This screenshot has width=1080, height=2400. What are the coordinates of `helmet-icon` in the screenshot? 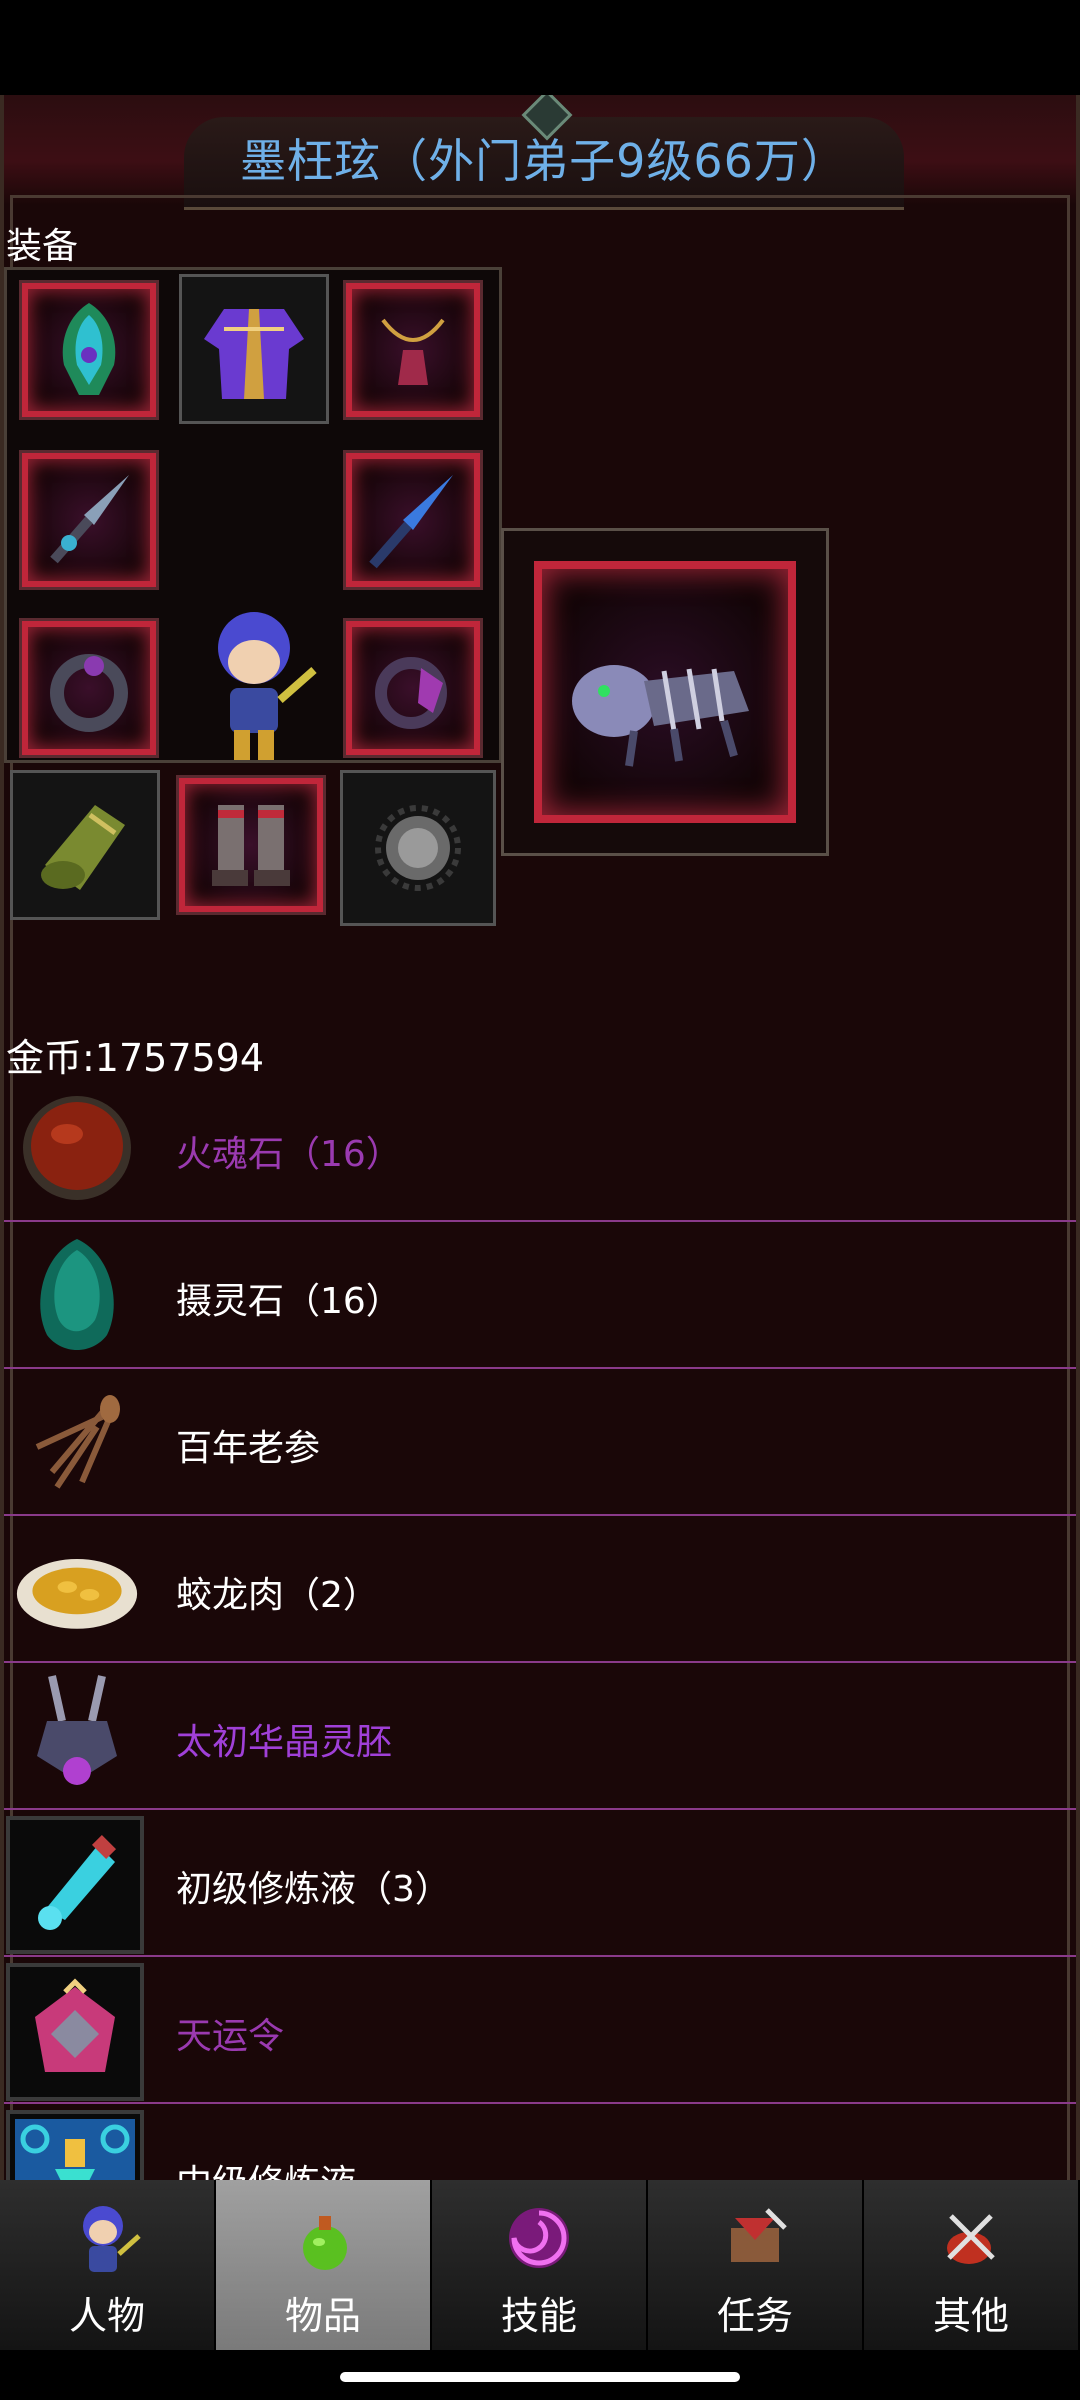 It's located at (89, 349).